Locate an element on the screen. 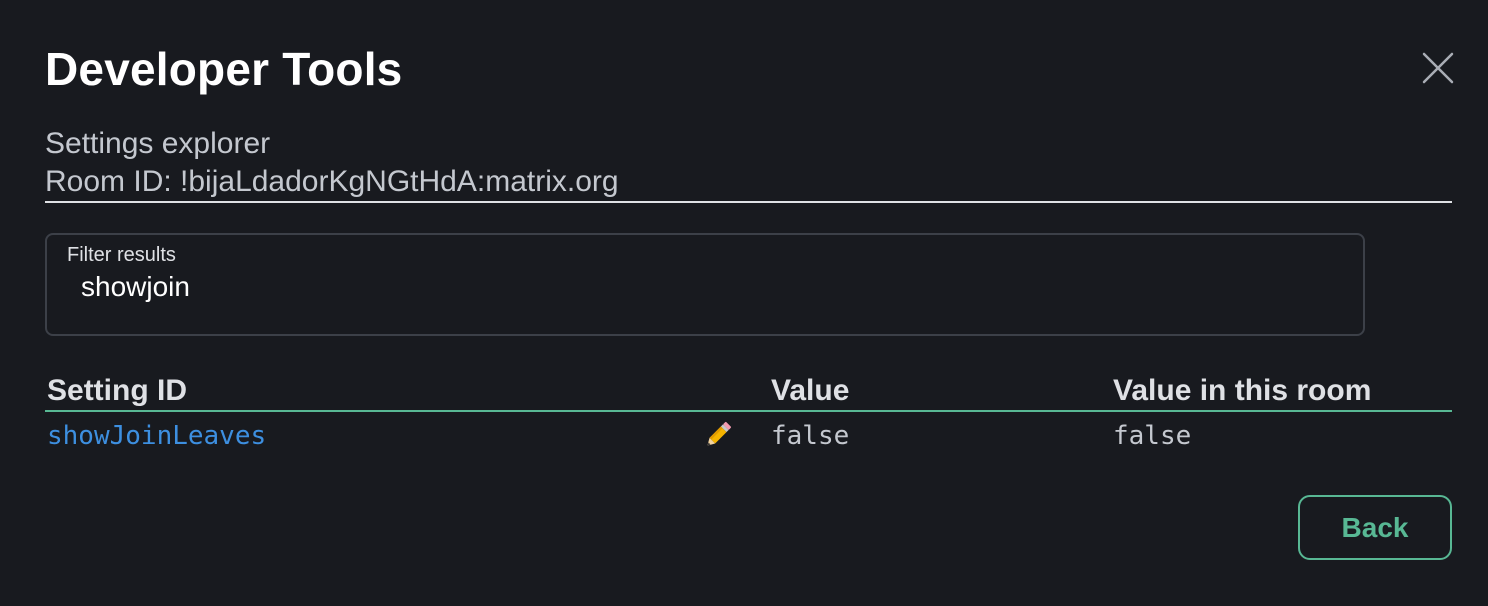 The image size is (1488, 606). close-button is located at coordinates (1438, 68).